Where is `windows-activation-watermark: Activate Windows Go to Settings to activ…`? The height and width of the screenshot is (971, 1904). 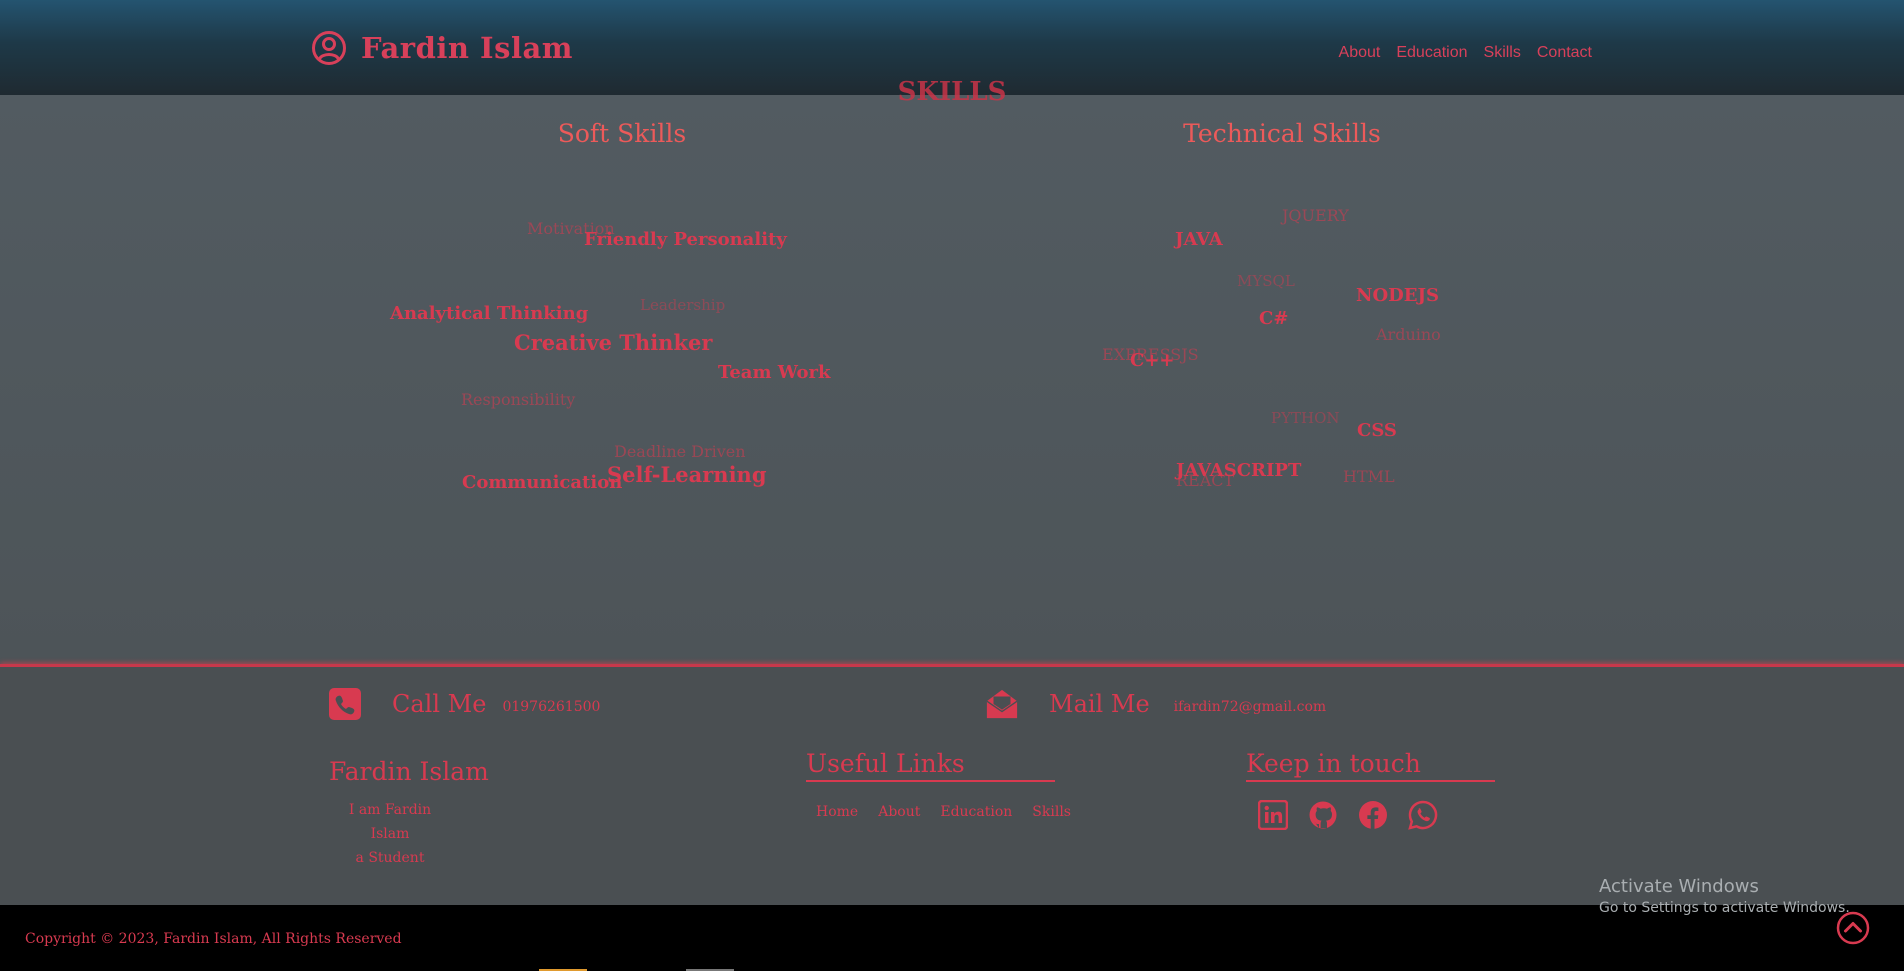 windows-activation-watermark: Activate Windows Go to Settings to activ… is located at coordinates (1724, 896).